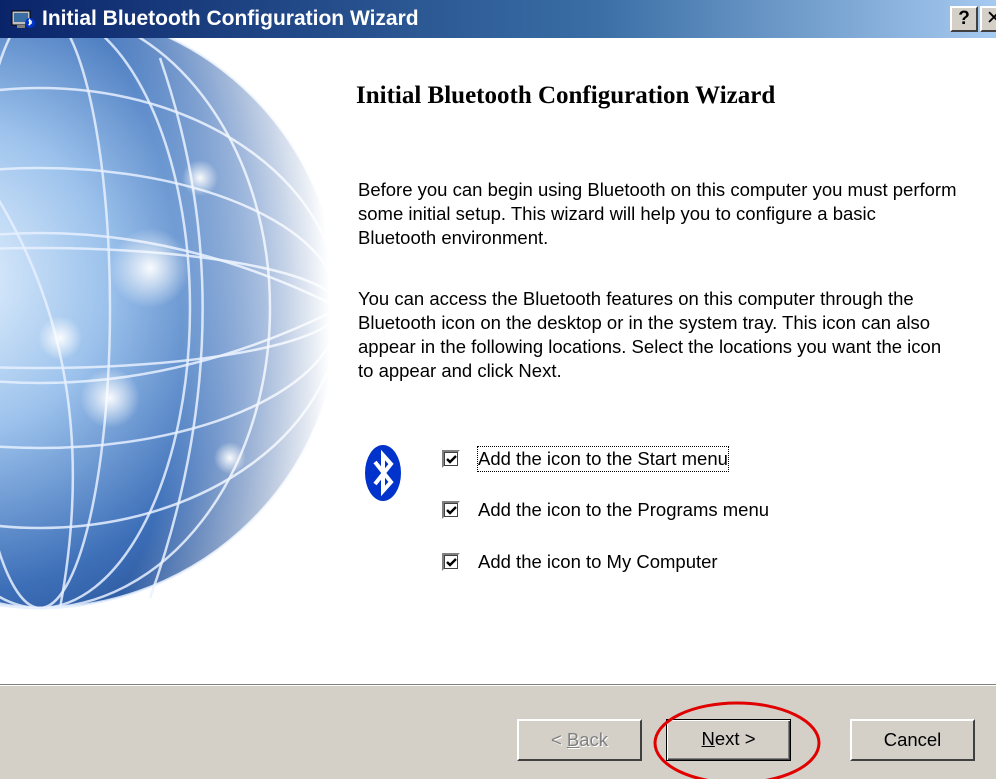  Describe the element at coordinates (964, 19) in the screenshot. I see `help-button: ?` at that location.